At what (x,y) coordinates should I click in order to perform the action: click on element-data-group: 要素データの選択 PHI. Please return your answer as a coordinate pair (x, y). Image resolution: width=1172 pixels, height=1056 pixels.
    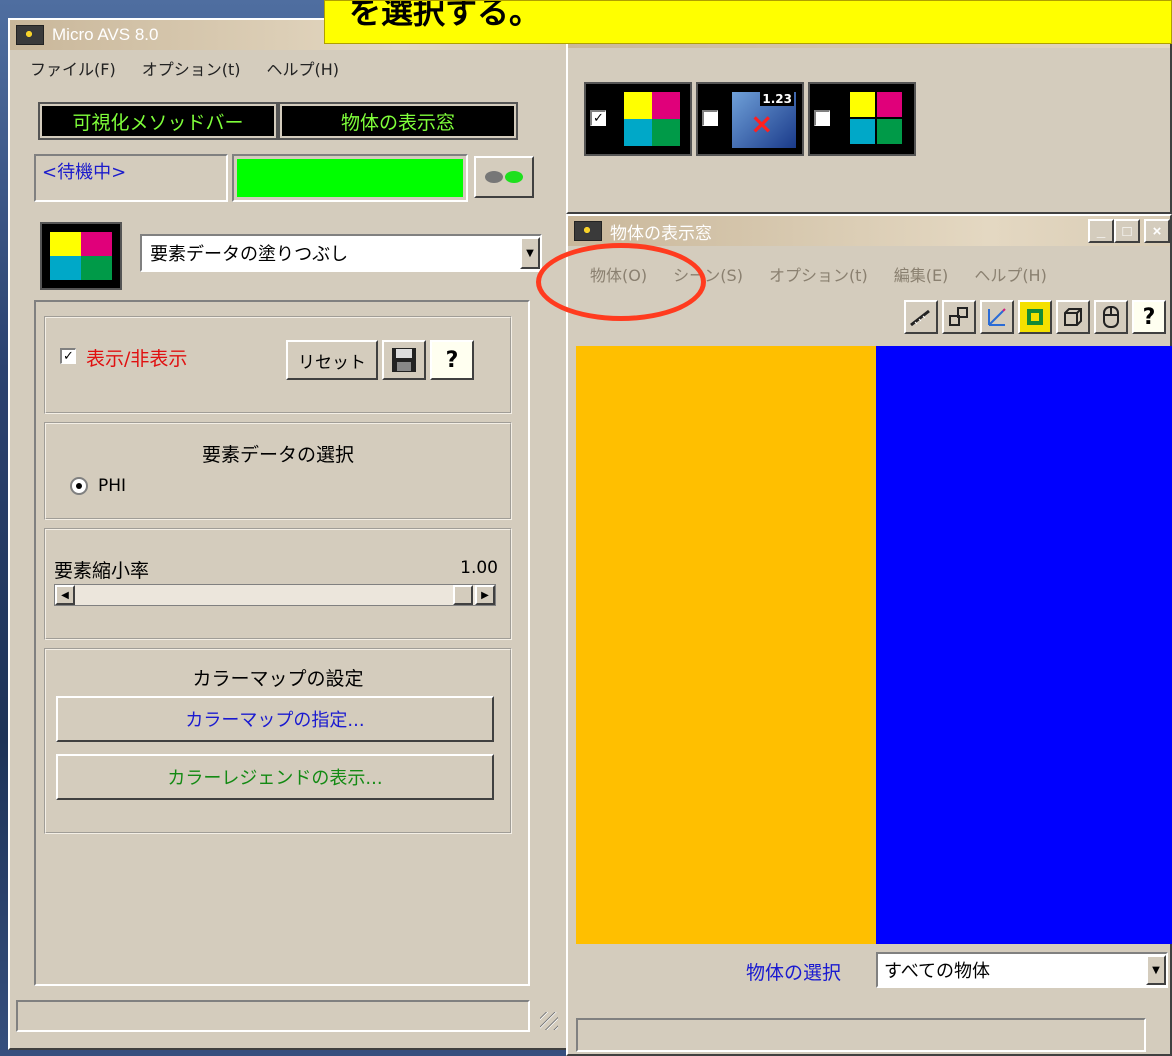
    Looking at the image, I should click on (278, 471).